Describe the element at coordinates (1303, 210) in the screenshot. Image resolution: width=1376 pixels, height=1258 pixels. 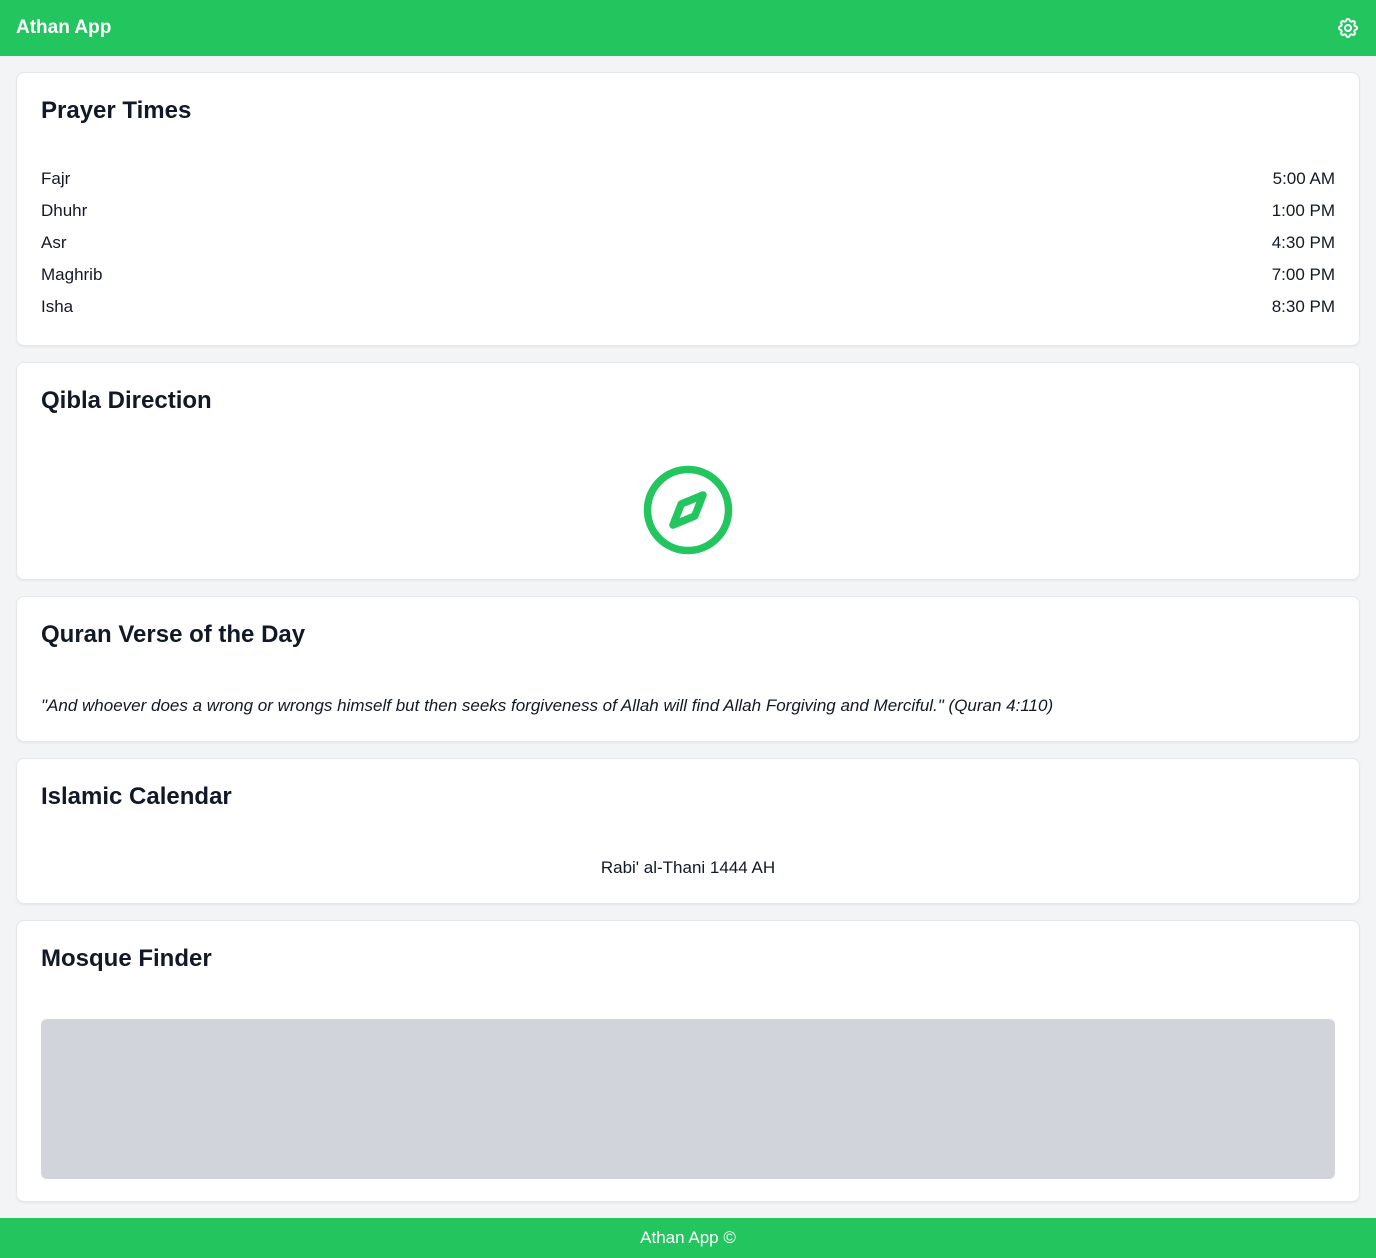
I see `prayer-time: 1:00 PM` at that location.